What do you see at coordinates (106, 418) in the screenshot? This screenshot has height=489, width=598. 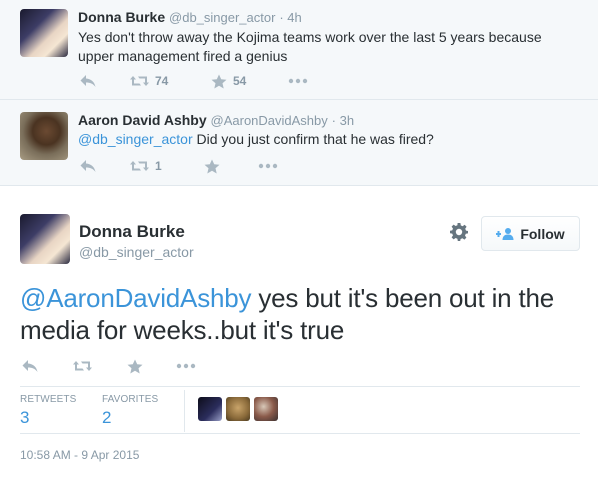 I see `favorites-count: 2` at bounding box center [106, 418].